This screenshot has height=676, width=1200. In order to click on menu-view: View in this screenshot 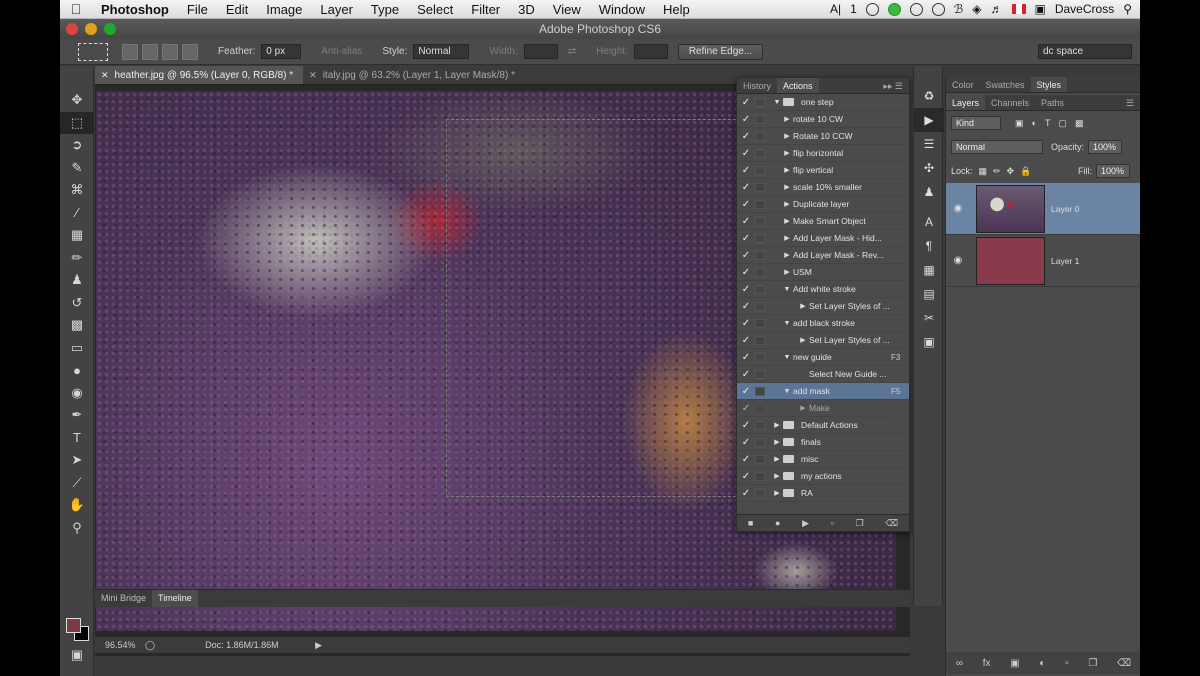, I will do `click(567, 9)`.